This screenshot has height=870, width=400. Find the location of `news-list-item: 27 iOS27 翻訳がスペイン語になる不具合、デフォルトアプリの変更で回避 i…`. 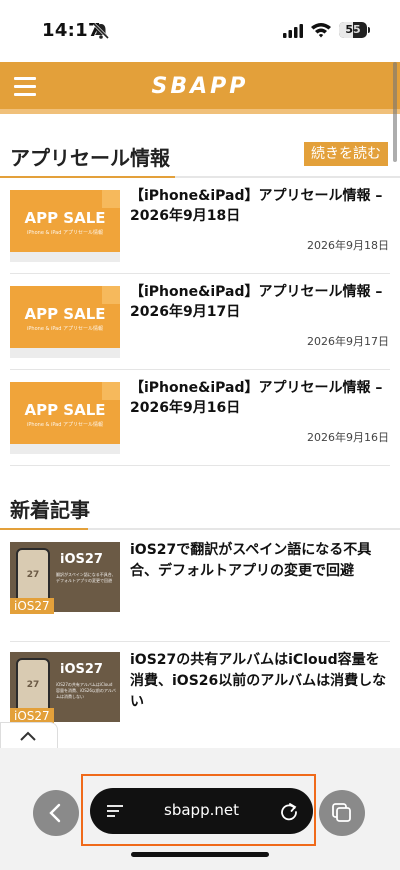

news-list-item: 27 iOS27 翻訳がスペイン語になる不具合、デフォルトアプリの変更で回避 i… is located at coordinates (200, 587).